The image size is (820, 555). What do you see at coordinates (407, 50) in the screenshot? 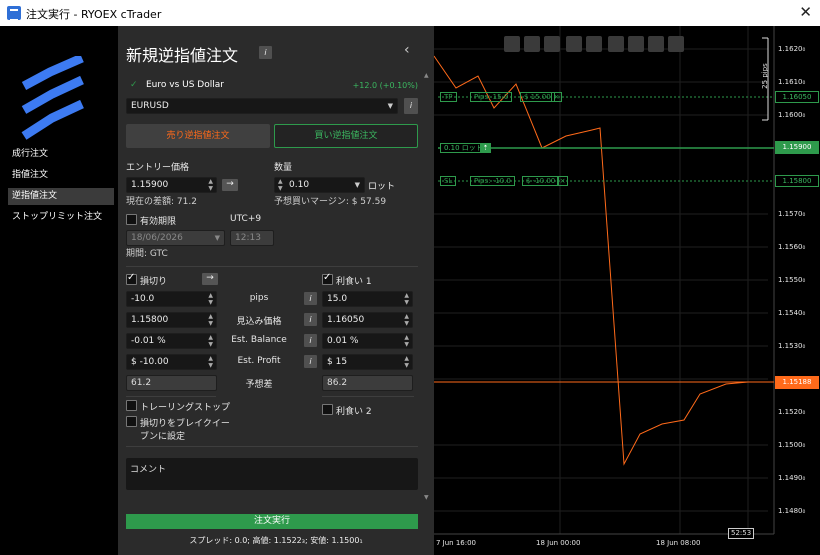
I see `collapse-chevron-icon: ‹` at bounding box center [407, 50].